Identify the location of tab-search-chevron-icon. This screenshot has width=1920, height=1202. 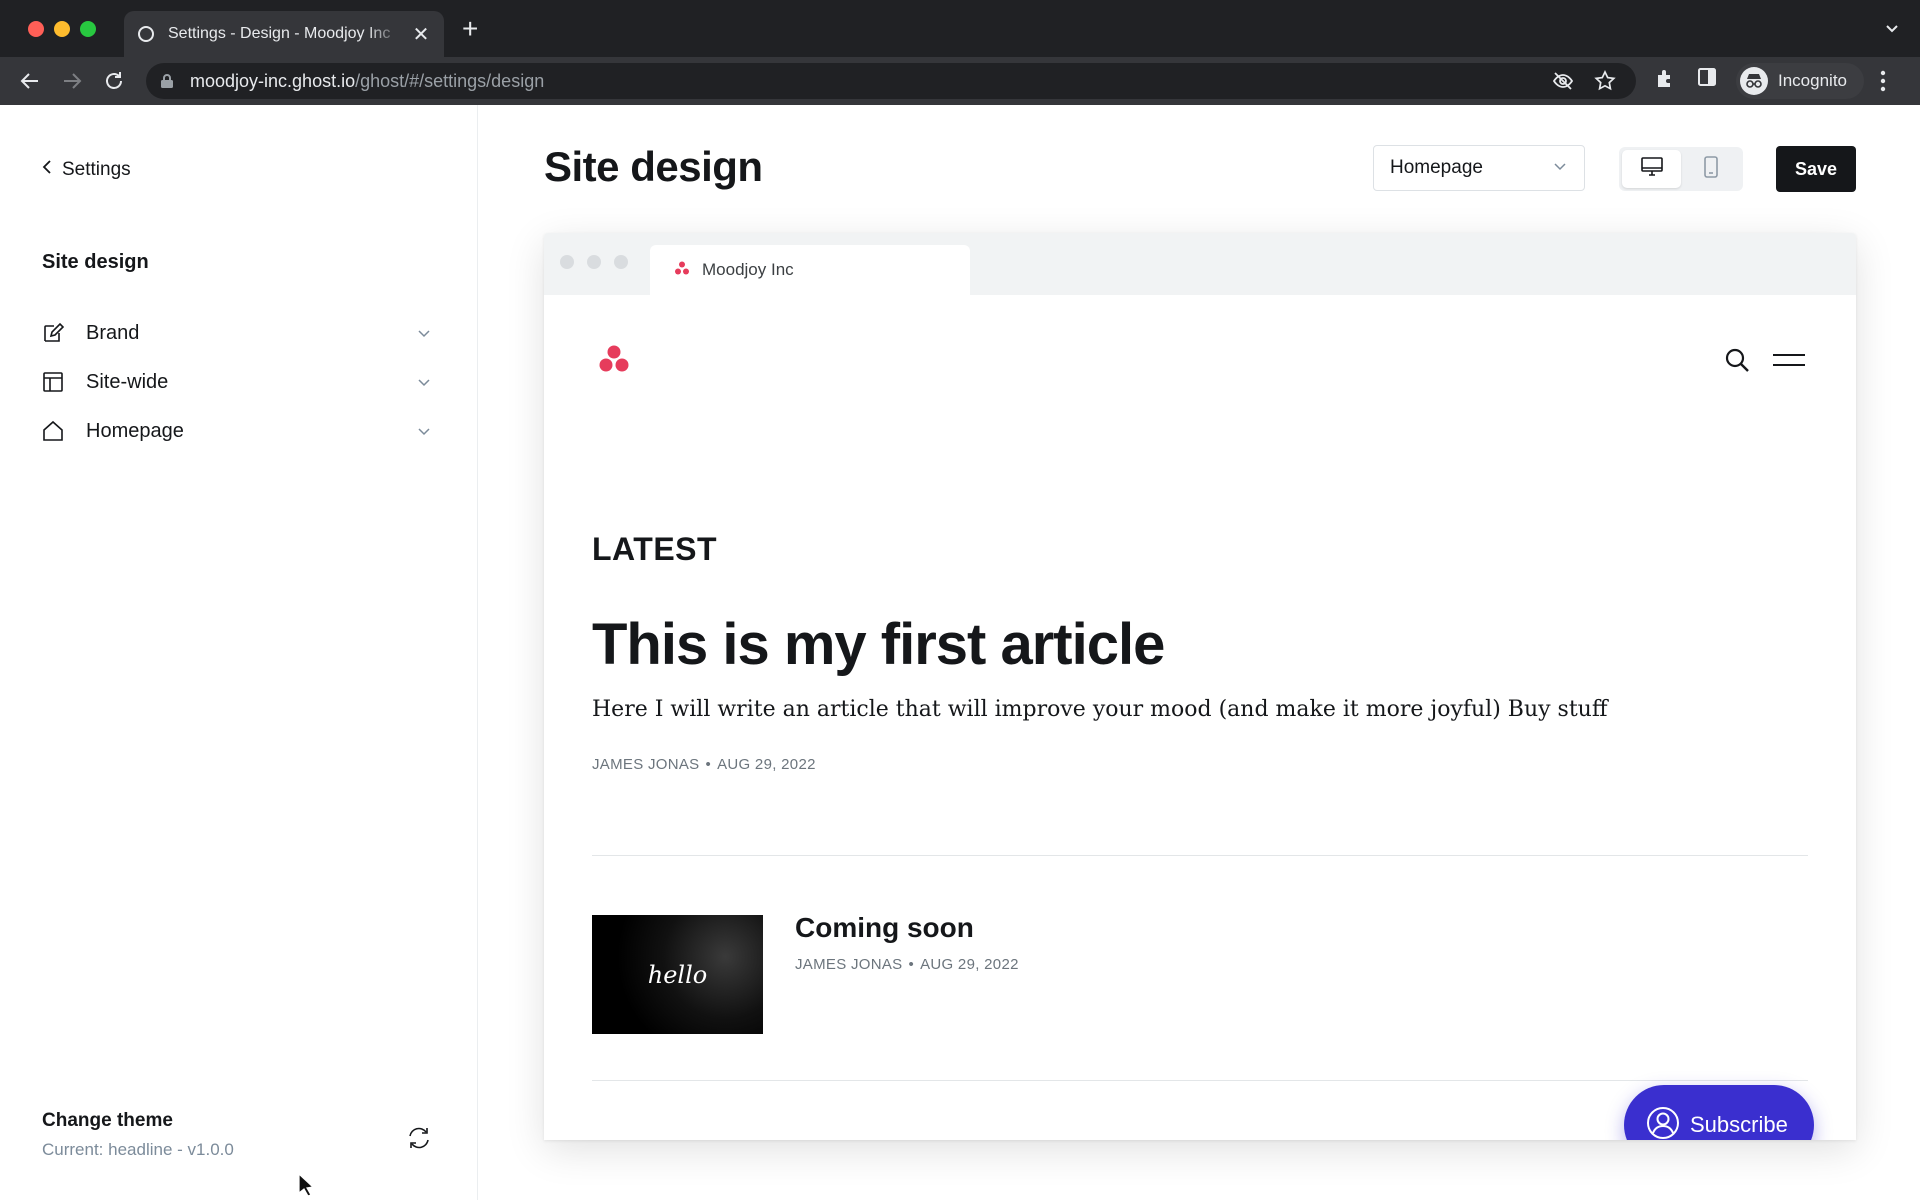
(1892, 30).